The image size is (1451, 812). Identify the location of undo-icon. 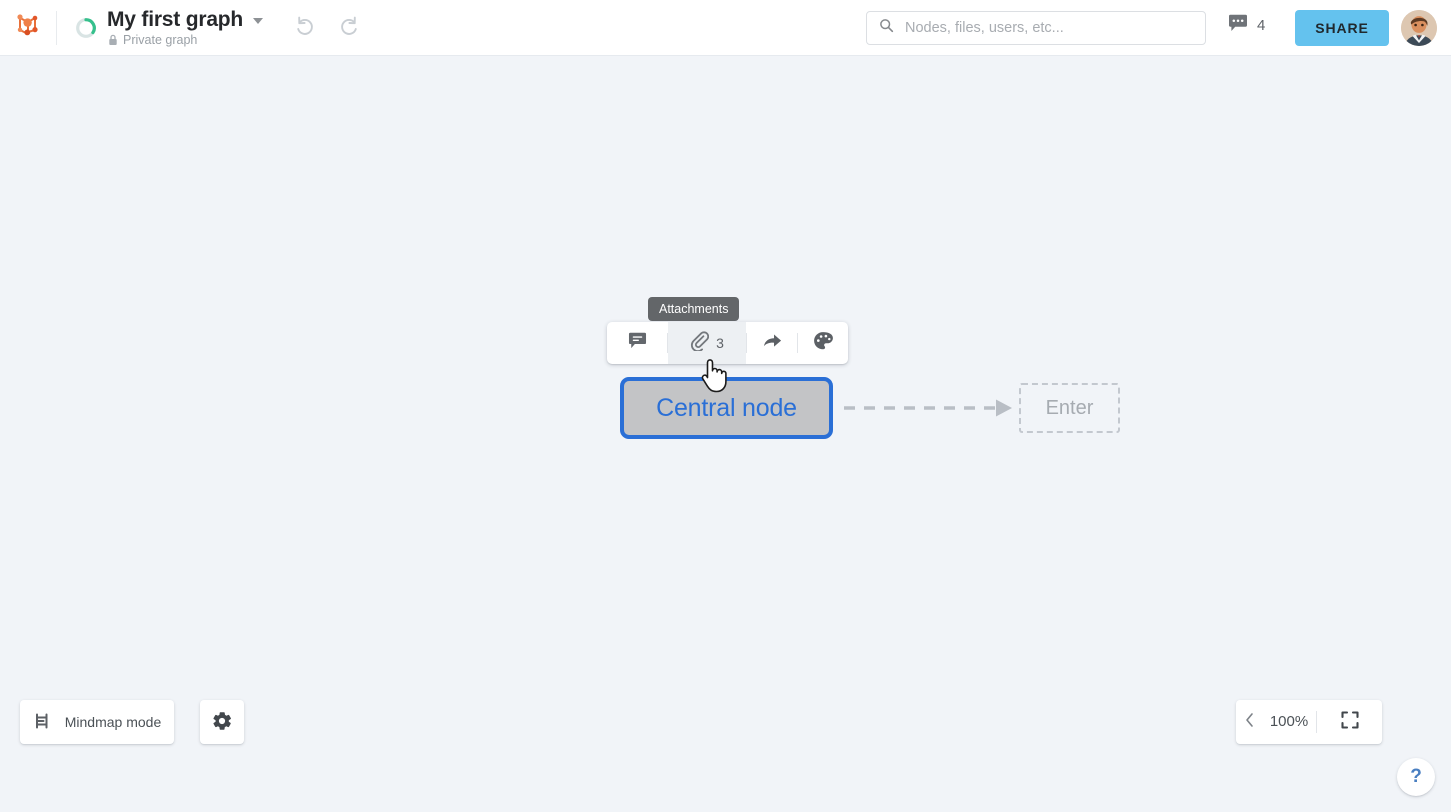
(305, 27).